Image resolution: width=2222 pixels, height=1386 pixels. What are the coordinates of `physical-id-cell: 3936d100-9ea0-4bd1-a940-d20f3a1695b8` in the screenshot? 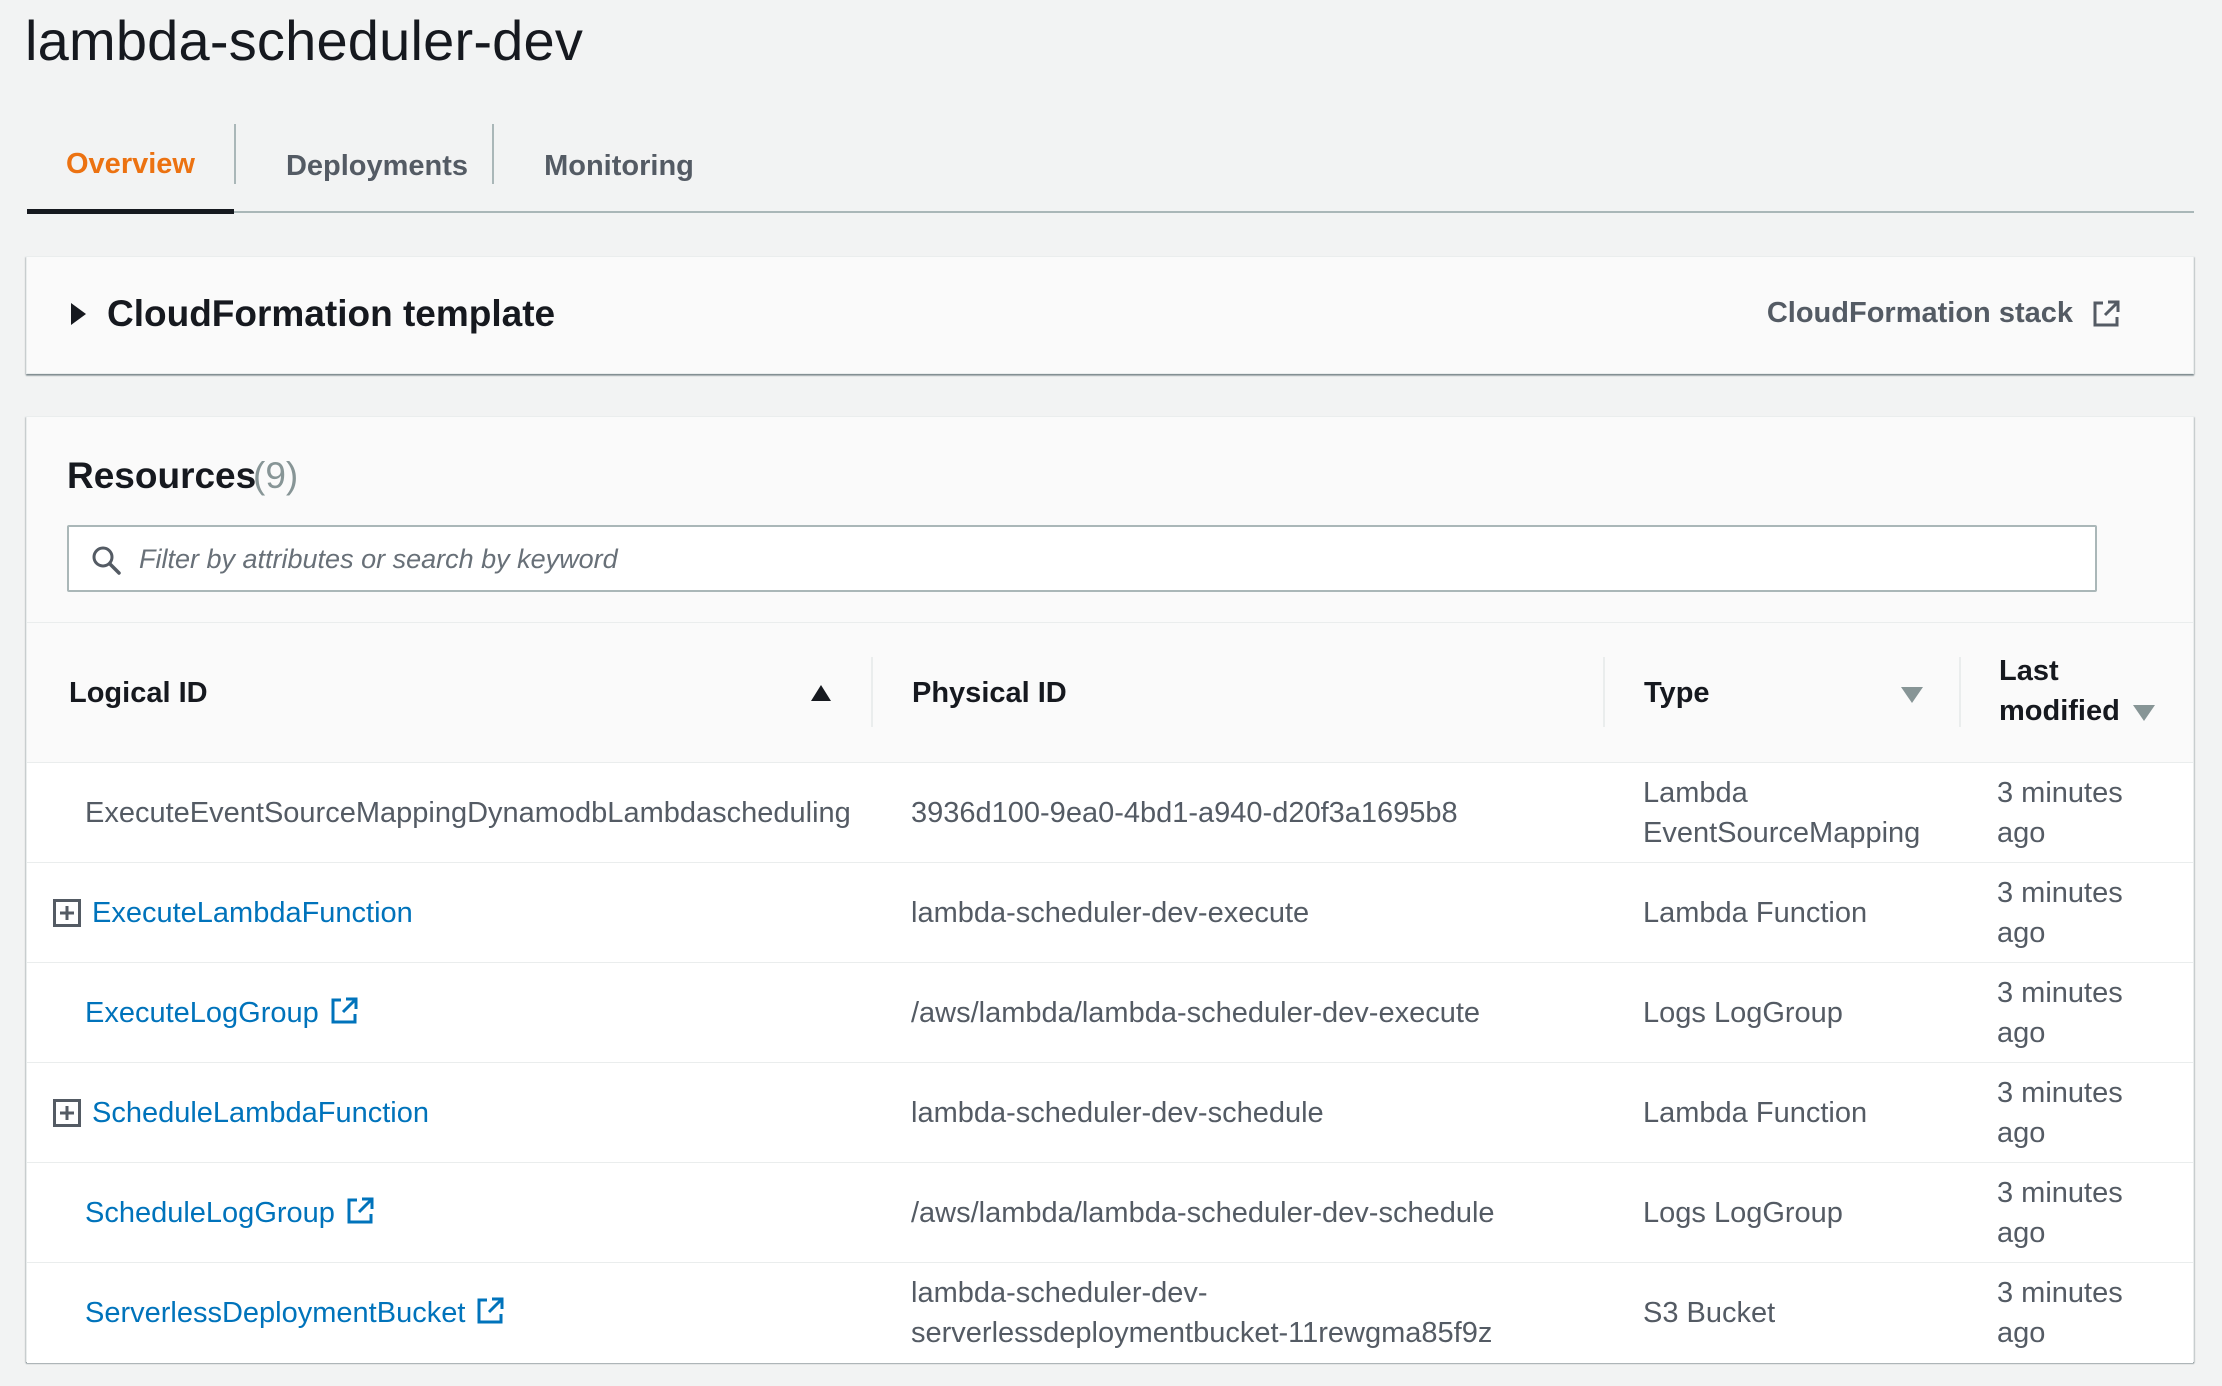 It's located at (1184, 813).